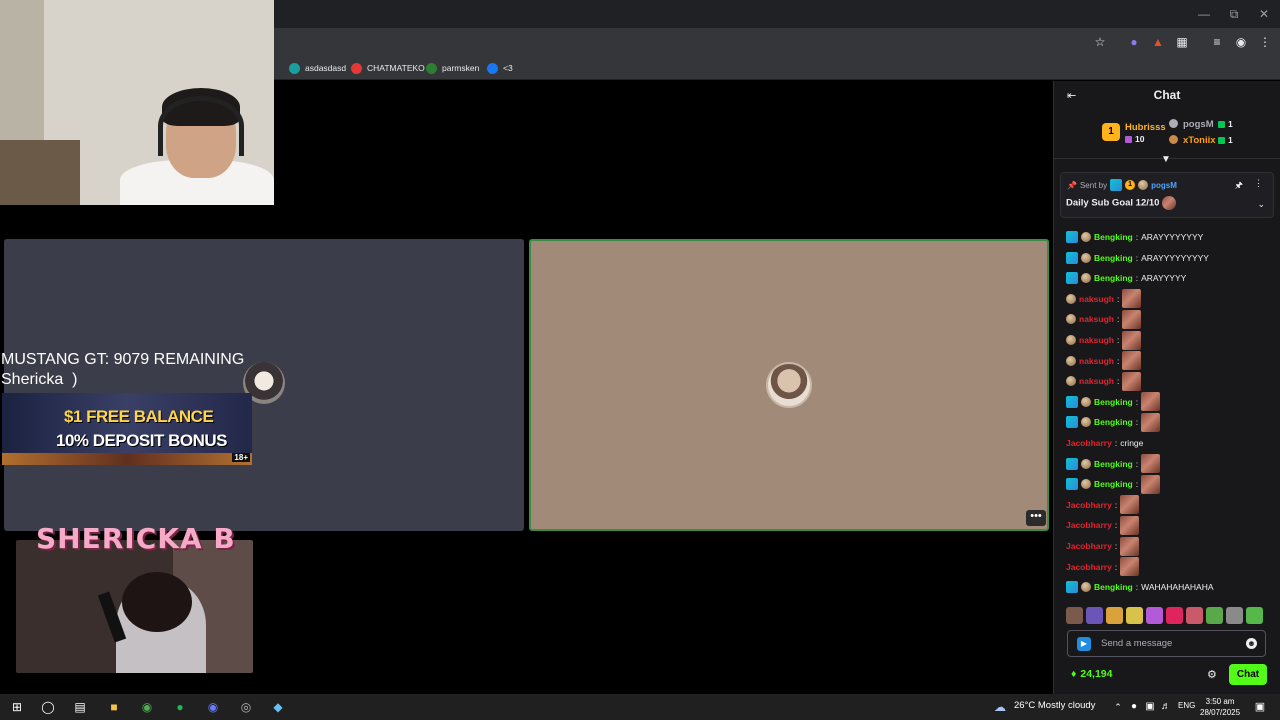 The image size is (1280, 720). I want to click on notification-icon: ▣, so click(1260, 707).